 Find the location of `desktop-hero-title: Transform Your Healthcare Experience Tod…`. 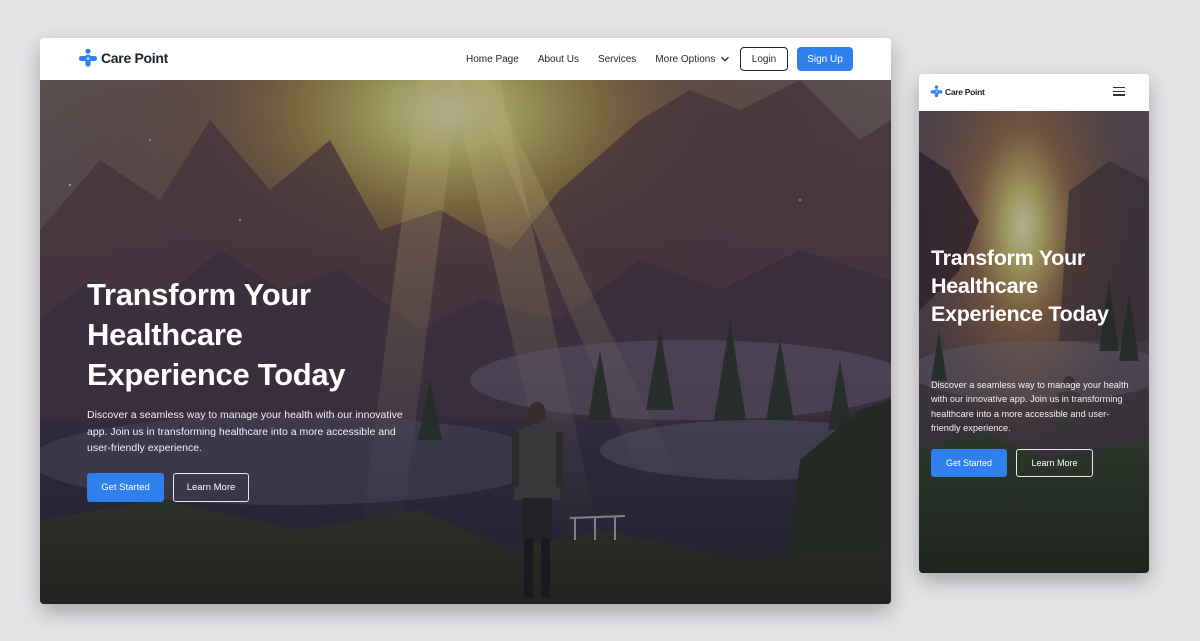

desktop-hero-title: Transform Your Healthcare Experience Tod… is located at coordinates (257, 335).